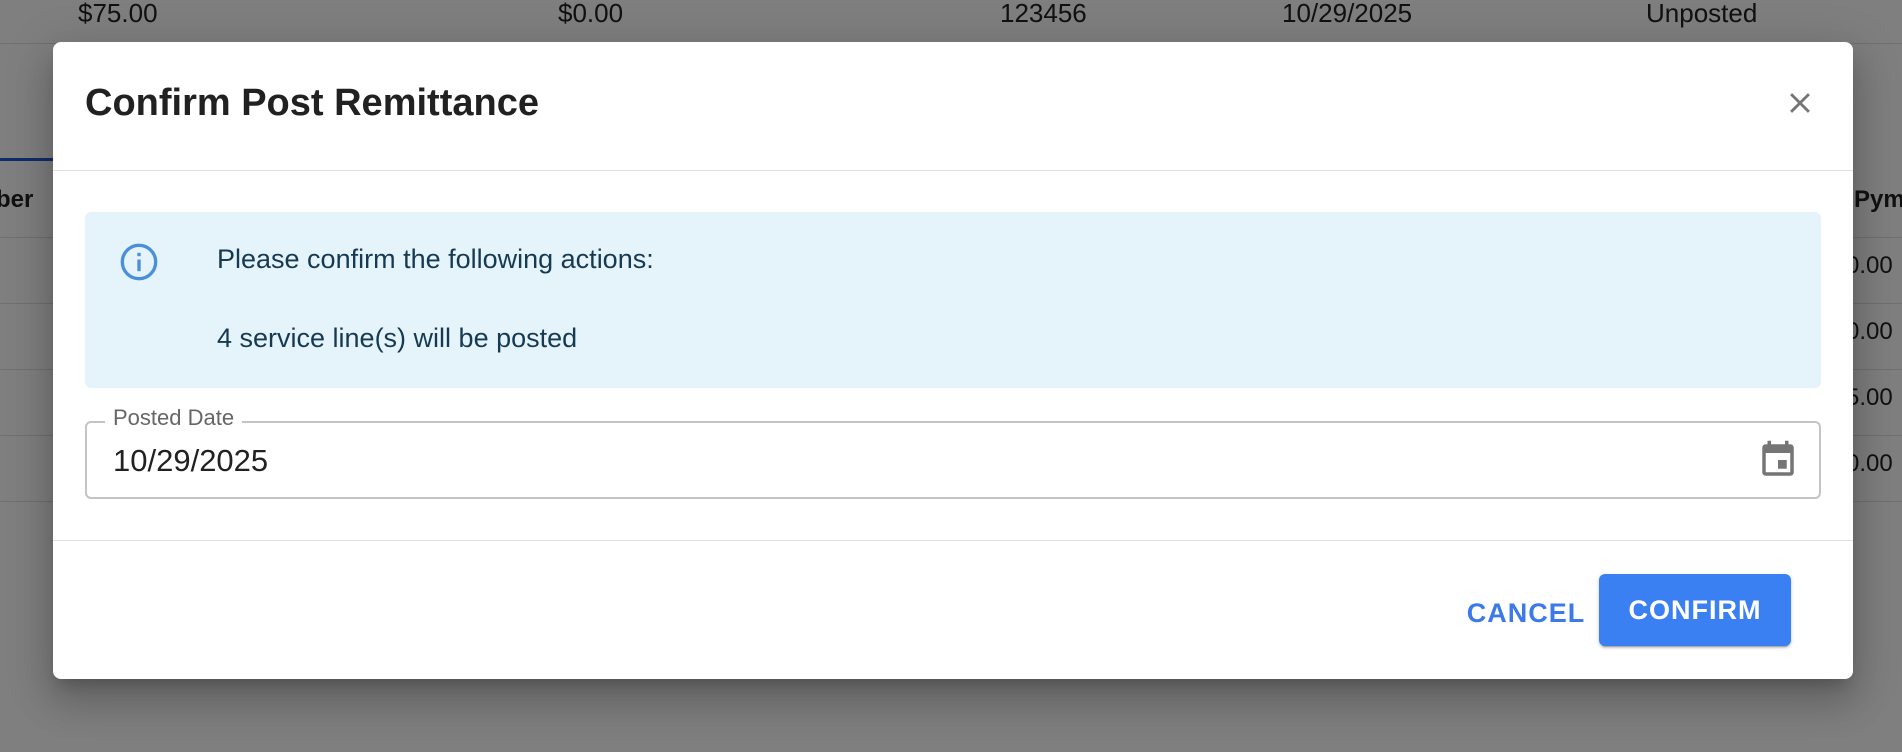 The width and height of the screenshot is (1902, 752). Describe the element at coordinates (435, 259) in the screenshot. I see `alert-message: Please confirm the following actions:` at that location.